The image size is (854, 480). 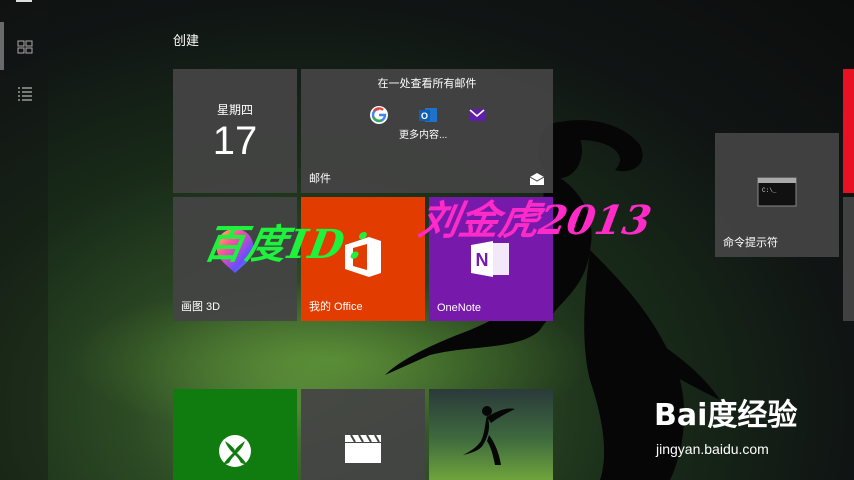 I want to click on svg-text: O, so click(x=424, y=116).